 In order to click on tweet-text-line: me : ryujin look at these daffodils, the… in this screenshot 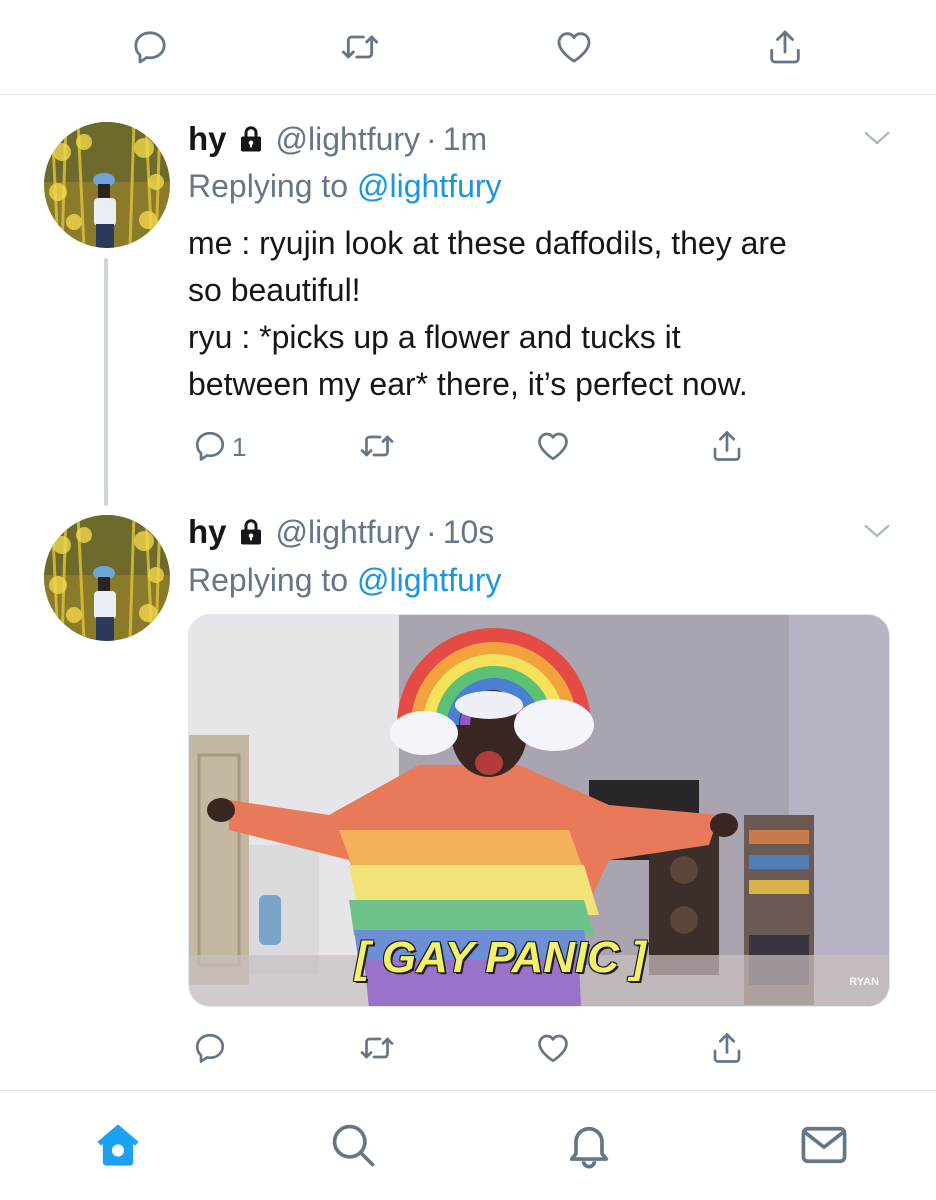, I will do `click(487, 243)`.